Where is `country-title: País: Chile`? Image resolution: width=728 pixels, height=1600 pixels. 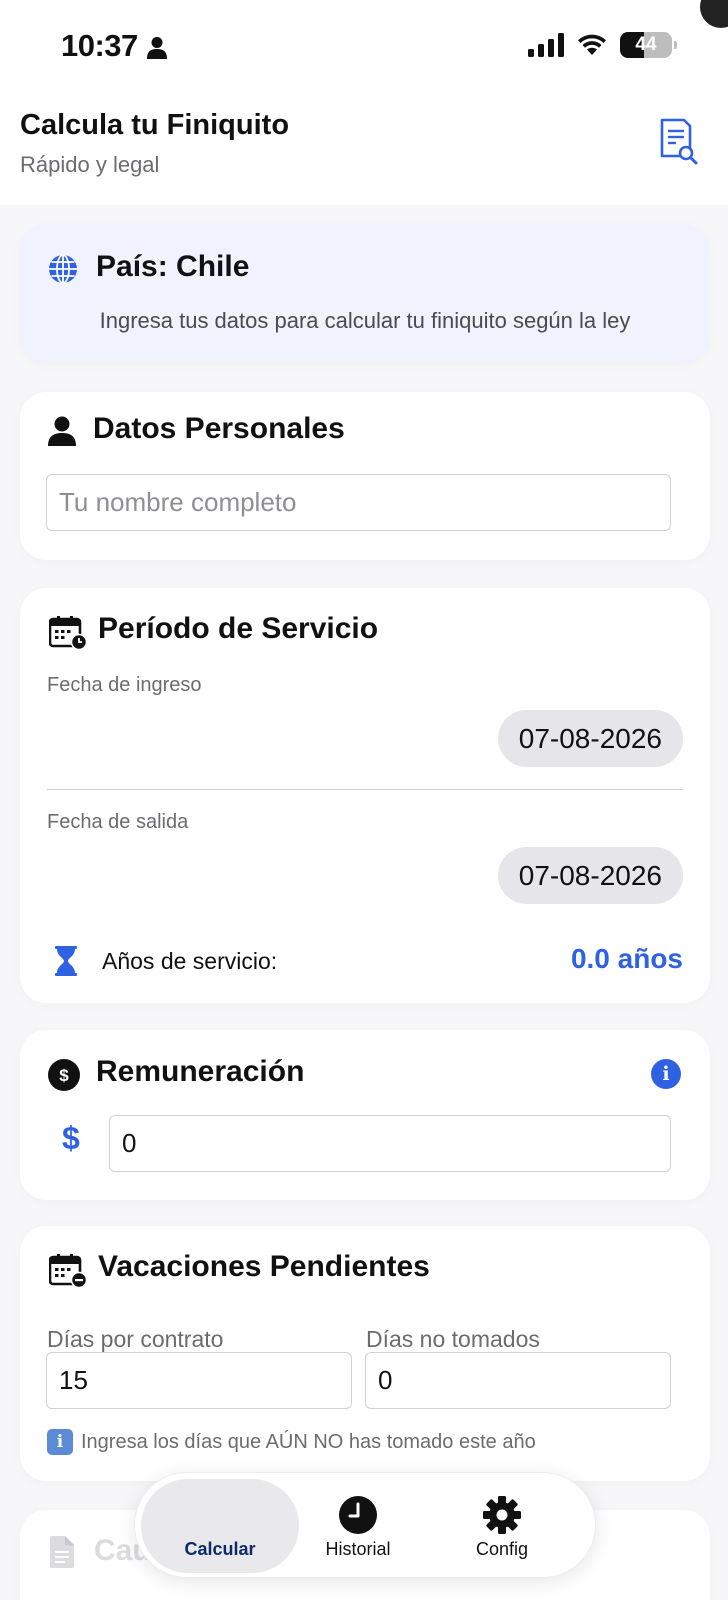
country-title: País: Chile is located at coordinates (173, 266).